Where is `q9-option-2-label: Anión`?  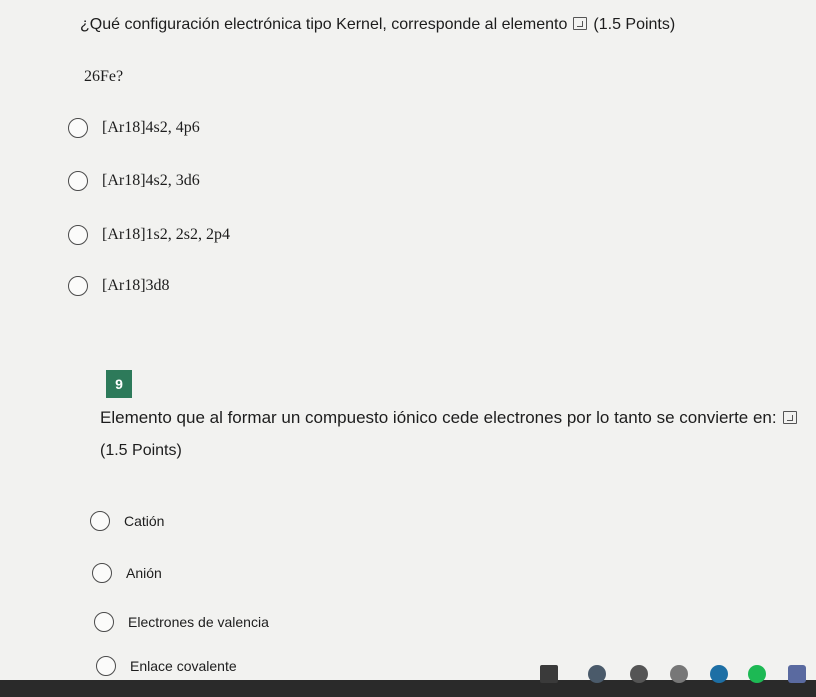
q9-option-2-label: Anión is located at coordinates (144, 573).